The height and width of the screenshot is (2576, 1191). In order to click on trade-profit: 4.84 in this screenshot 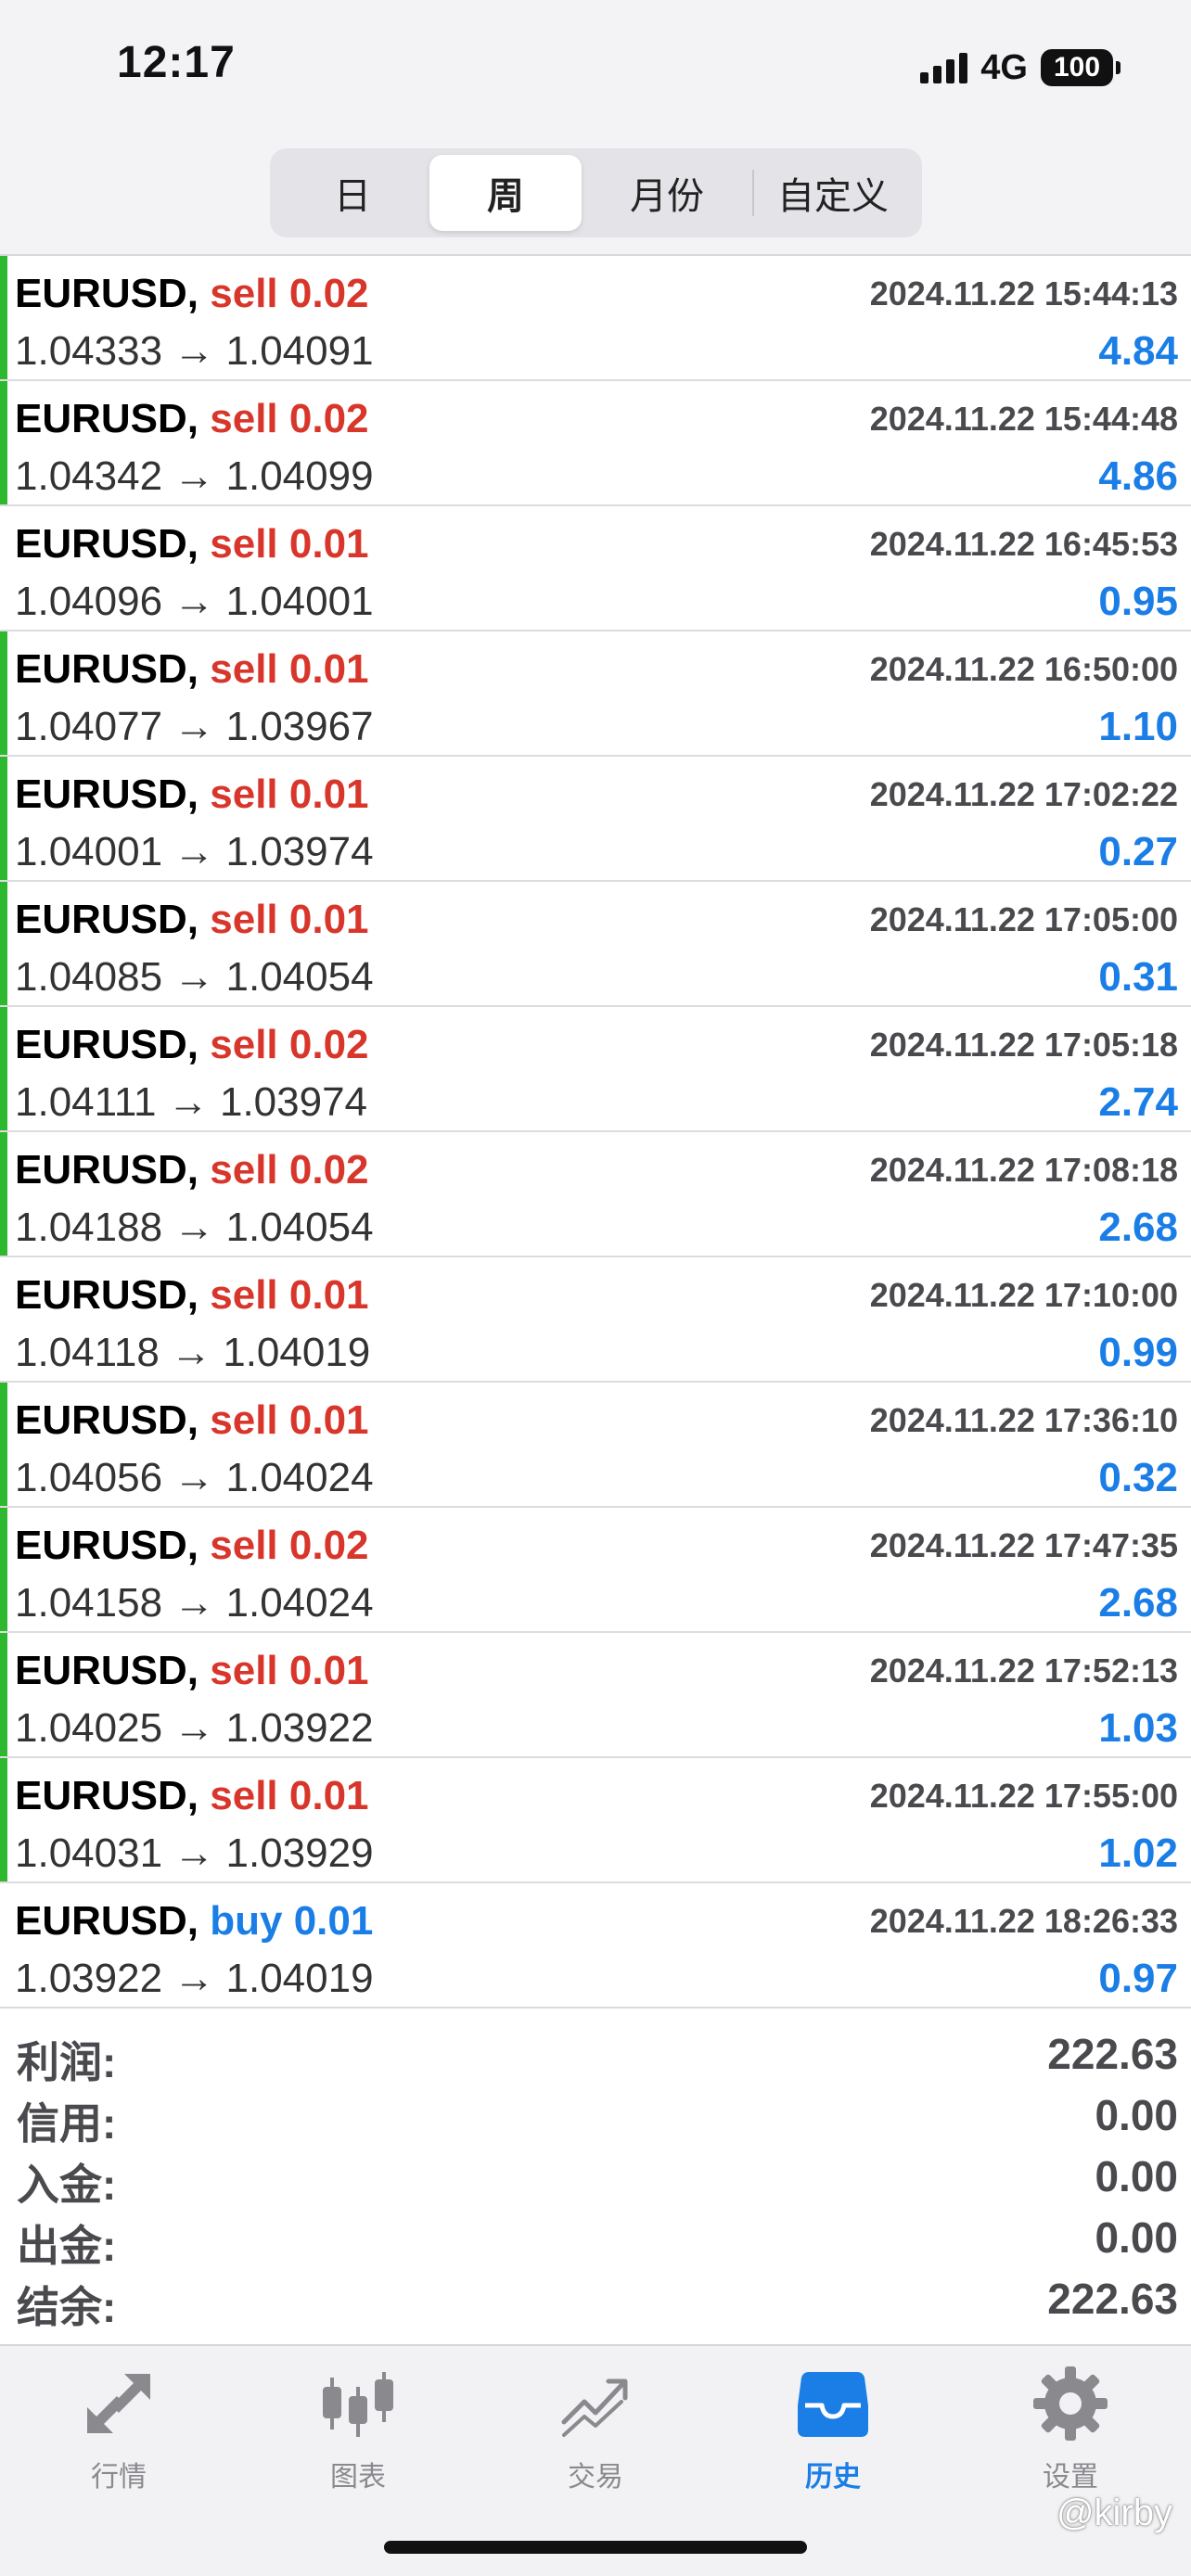, I will do `click(1138, 351)`.